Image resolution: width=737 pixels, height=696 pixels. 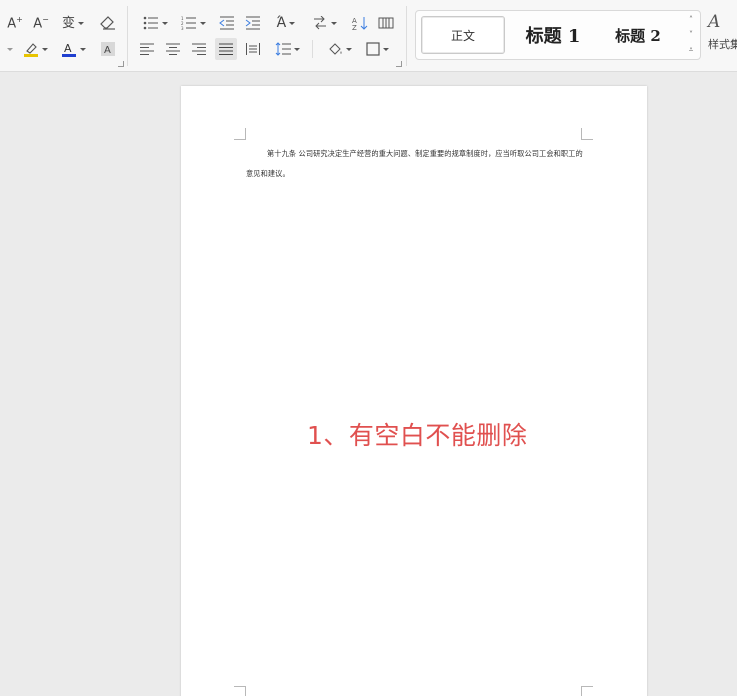 I want to click on border-button, so click(x=377, y=49).